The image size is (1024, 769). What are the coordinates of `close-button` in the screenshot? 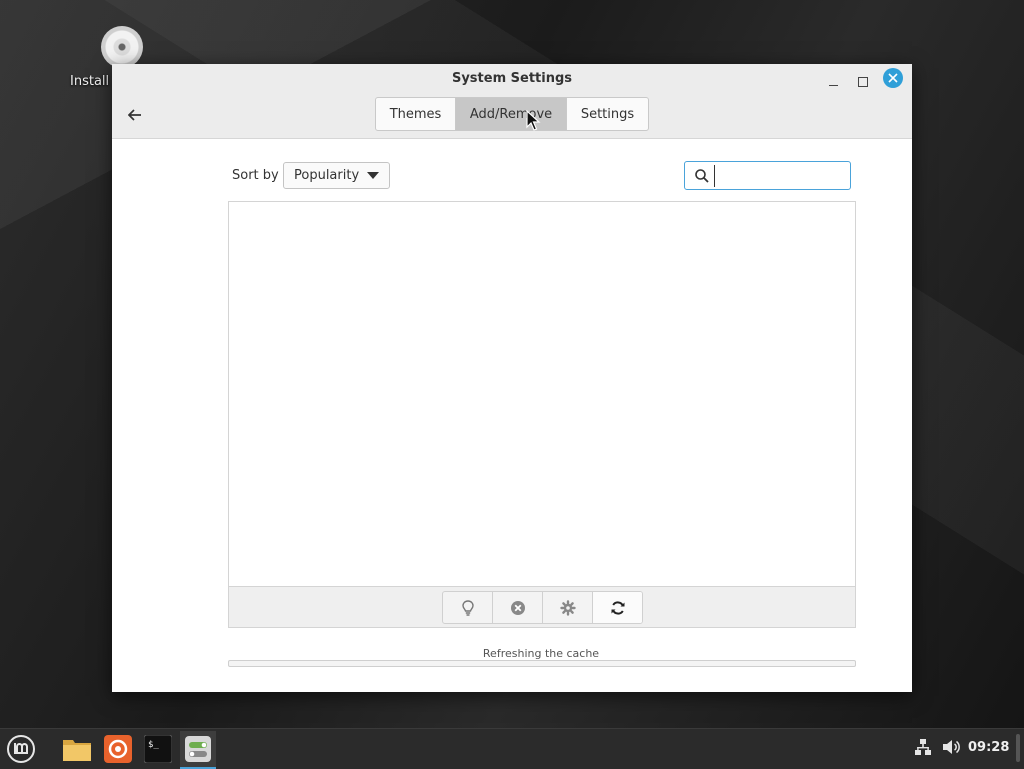 It's located at (893, 78).